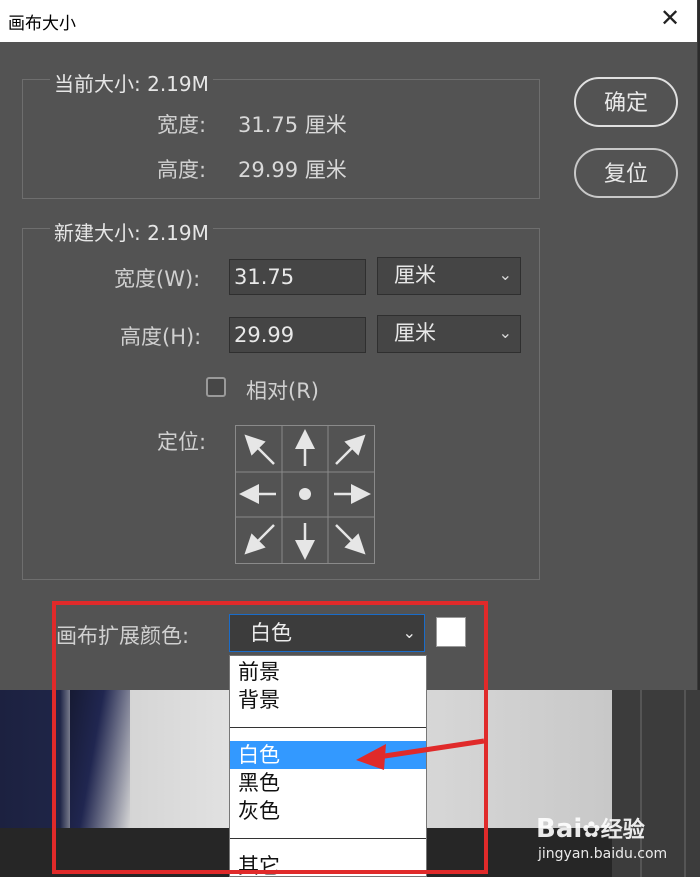 The height and width of the screenshot is (877, 700). I want to click on width-unit-value: 厘米, so click(415, 275).